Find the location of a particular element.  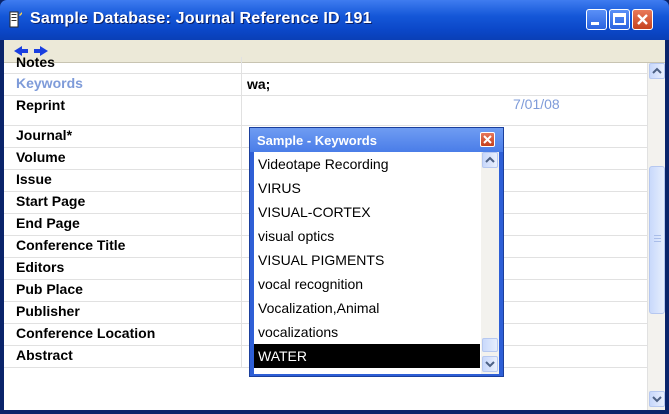

field-row-notes: Notes is located at coordinates (325, 64).